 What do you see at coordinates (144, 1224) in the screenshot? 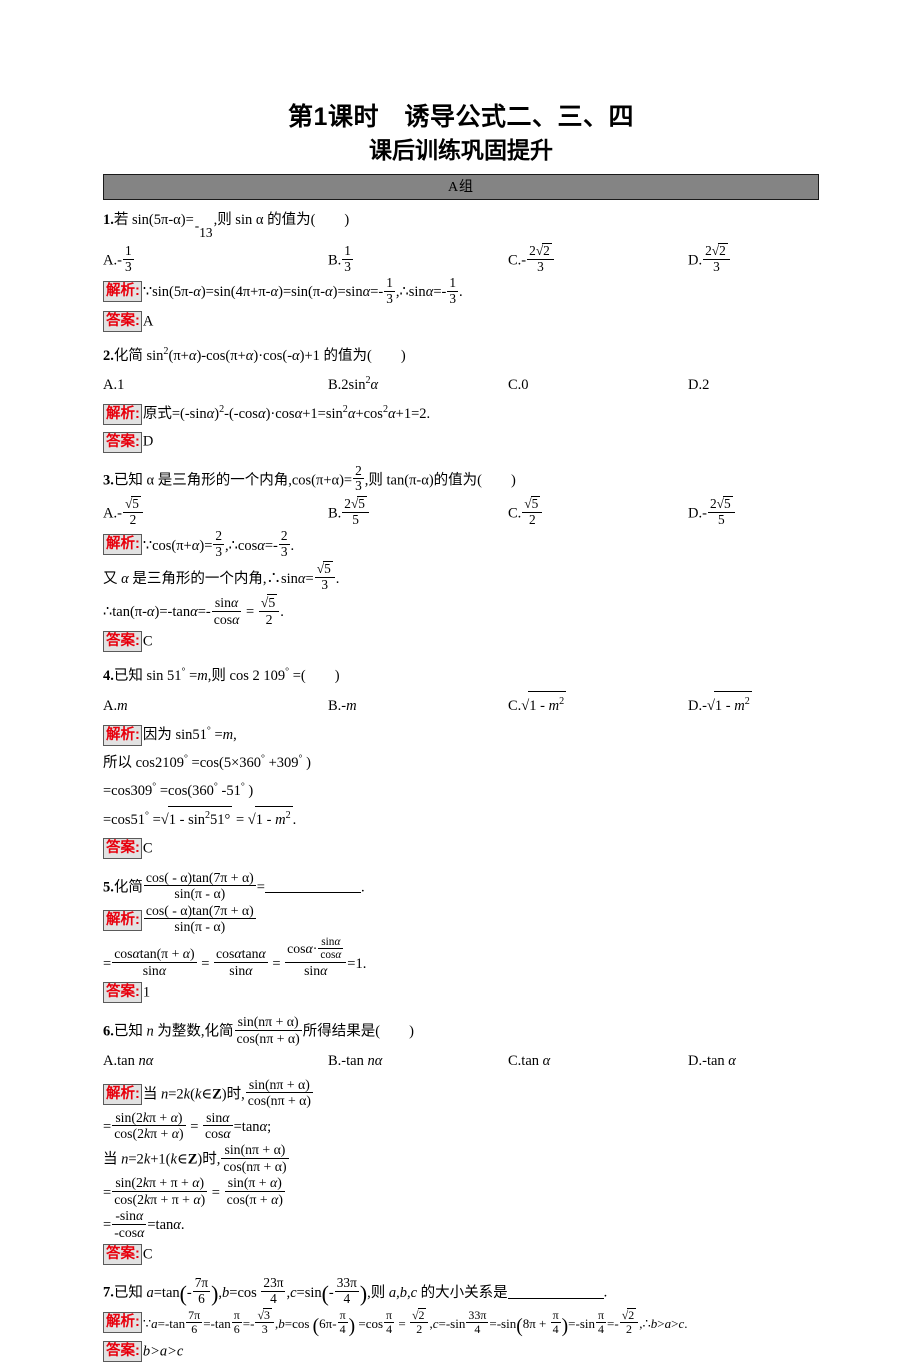
I see `q6-analysis-text-5: = -sinα -cosα =tanα.` at bounding box center [144, 1224].